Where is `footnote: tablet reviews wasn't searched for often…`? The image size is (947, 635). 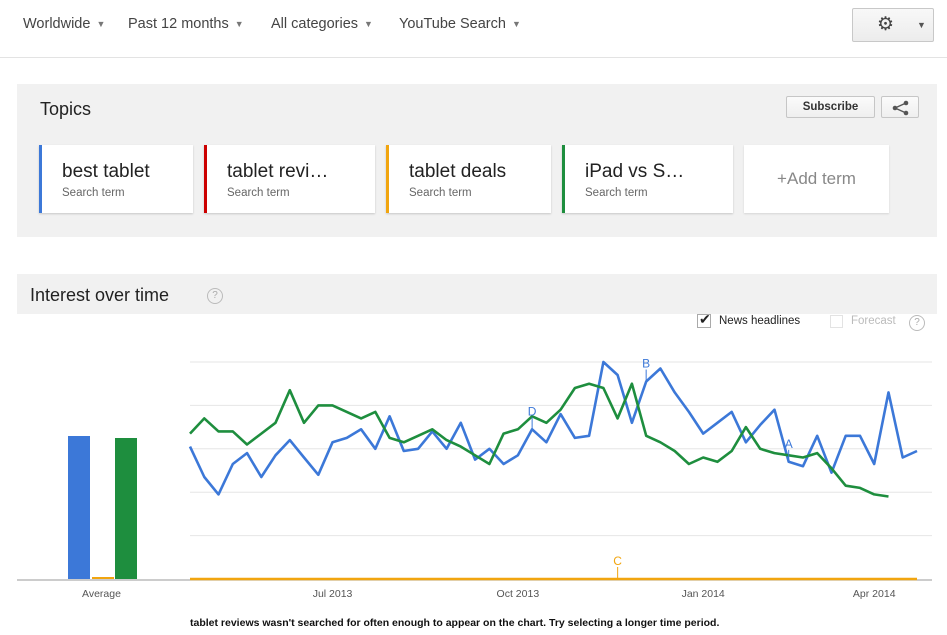
footnote: tablet reviews wasn't searched for often… is located at coordinates (455, 623).